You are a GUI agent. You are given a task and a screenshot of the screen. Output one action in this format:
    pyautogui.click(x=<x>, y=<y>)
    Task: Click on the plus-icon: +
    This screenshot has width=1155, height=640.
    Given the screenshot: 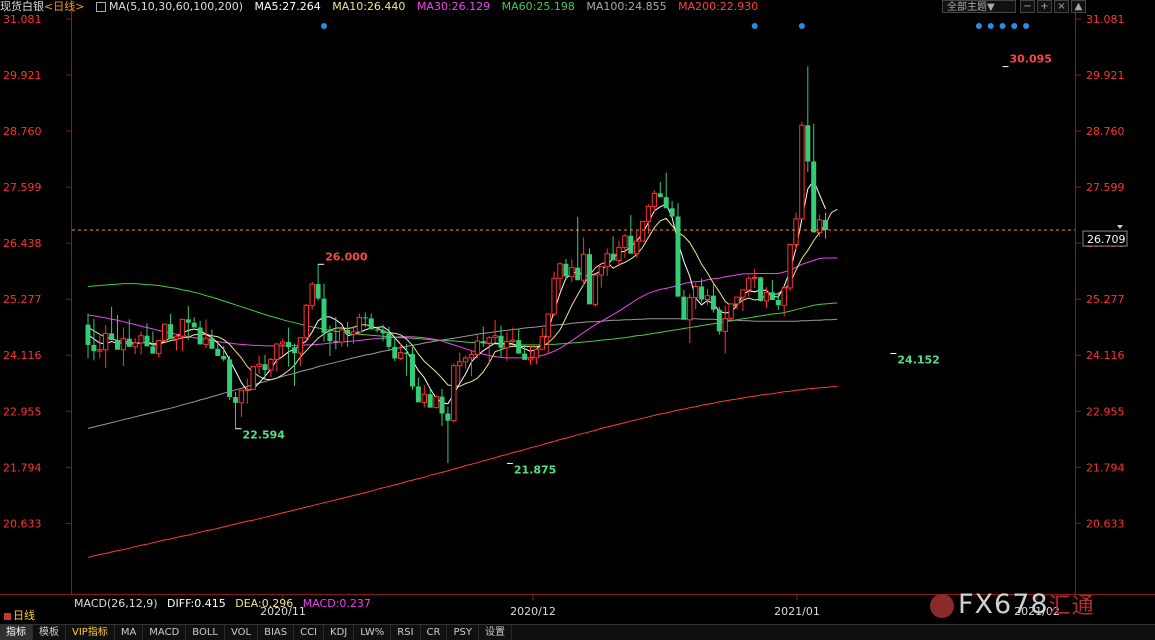 What is the action you would take?
    pyautogui.click(x=1044, y=6)
    